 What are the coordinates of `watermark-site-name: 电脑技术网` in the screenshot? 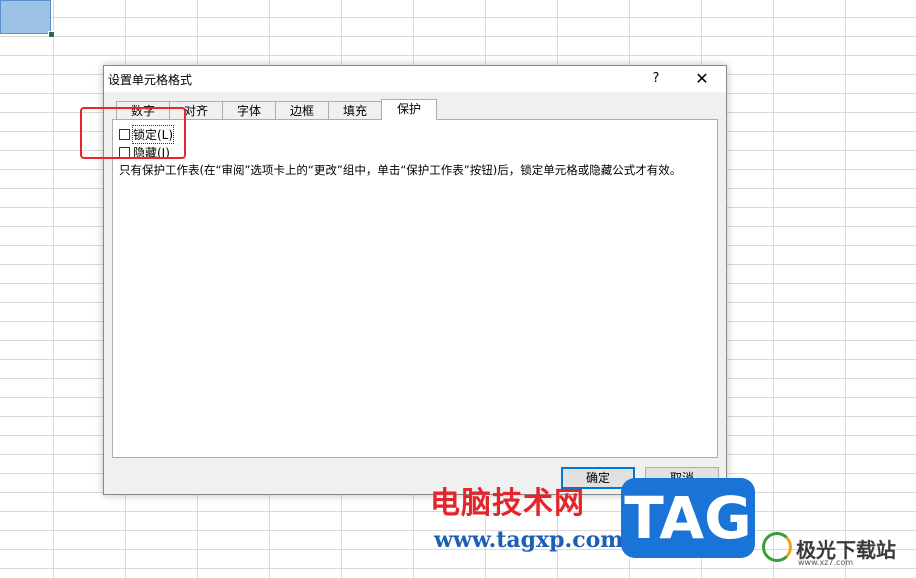 It's located at (507, 503).